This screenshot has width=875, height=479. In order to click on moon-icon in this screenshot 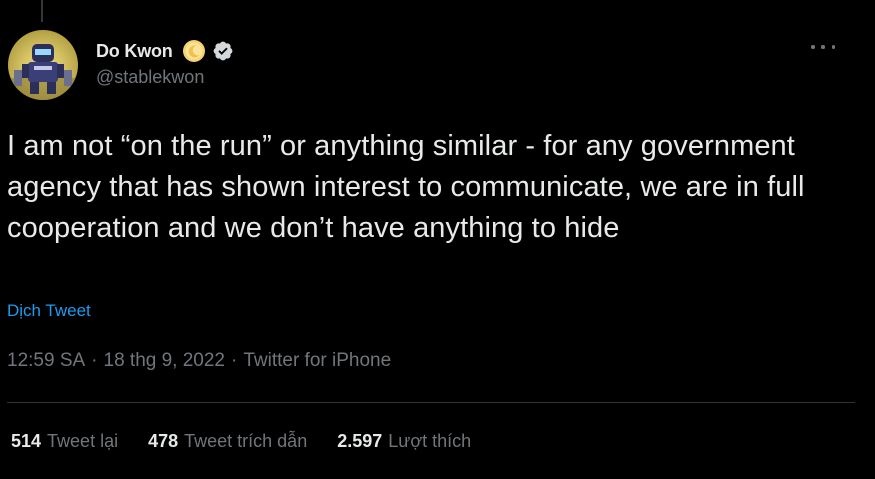, I will do `click(194, 51)`.